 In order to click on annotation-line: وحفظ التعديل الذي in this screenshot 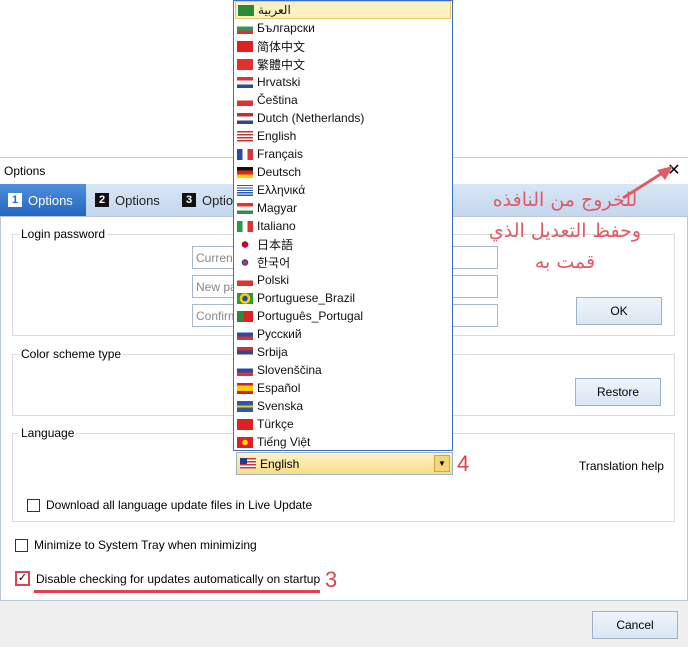, I will do `click(565, 231)`.